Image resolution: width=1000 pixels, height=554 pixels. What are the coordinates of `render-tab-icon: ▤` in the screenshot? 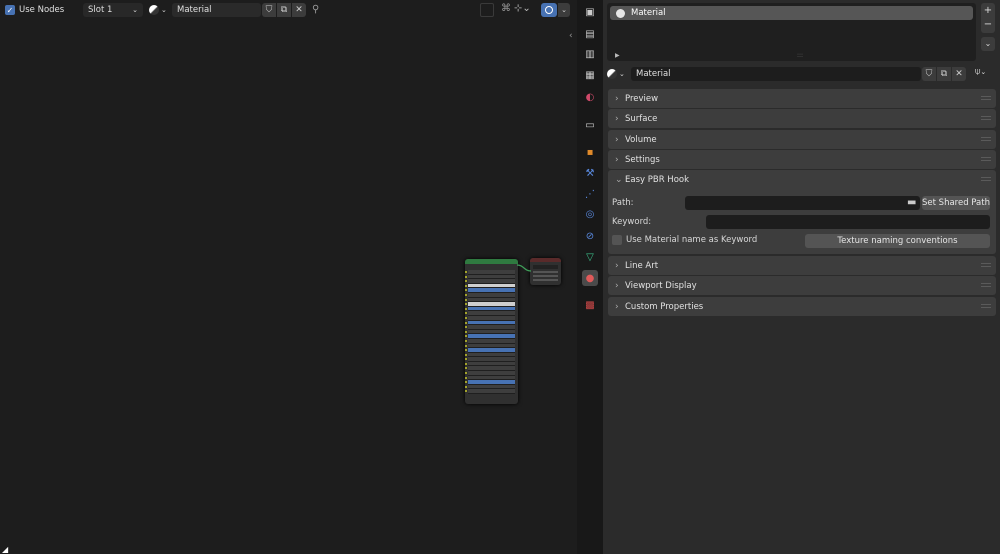 It's located at (590, 34).